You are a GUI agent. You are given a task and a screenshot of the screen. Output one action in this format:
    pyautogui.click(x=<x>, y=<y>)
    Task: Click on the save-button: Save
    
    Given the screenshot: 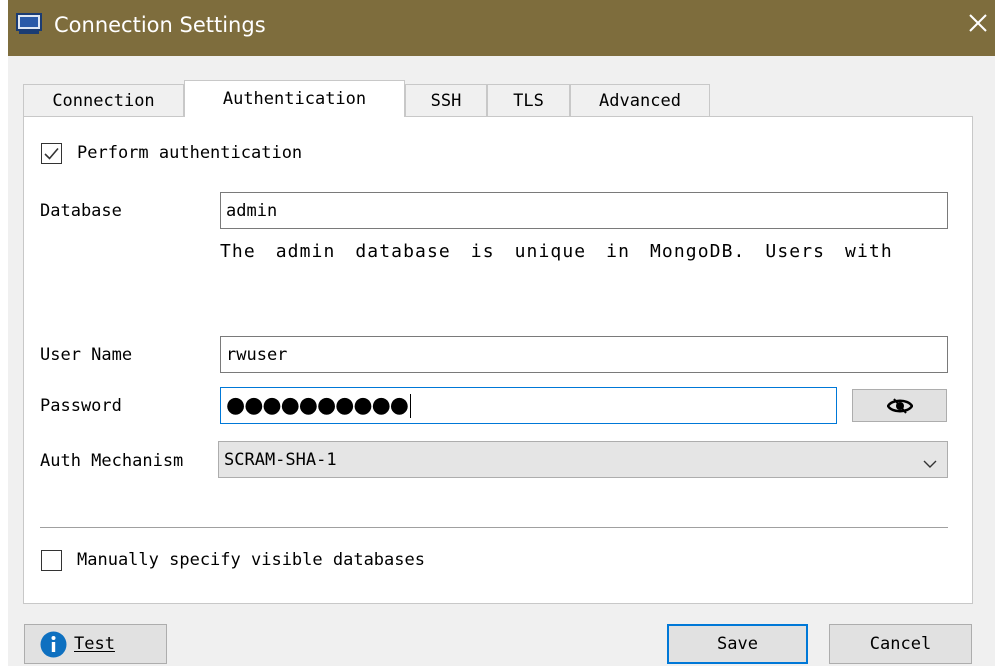 What is the action you would take?
    pyautogui.click(x=737, y=644)
    